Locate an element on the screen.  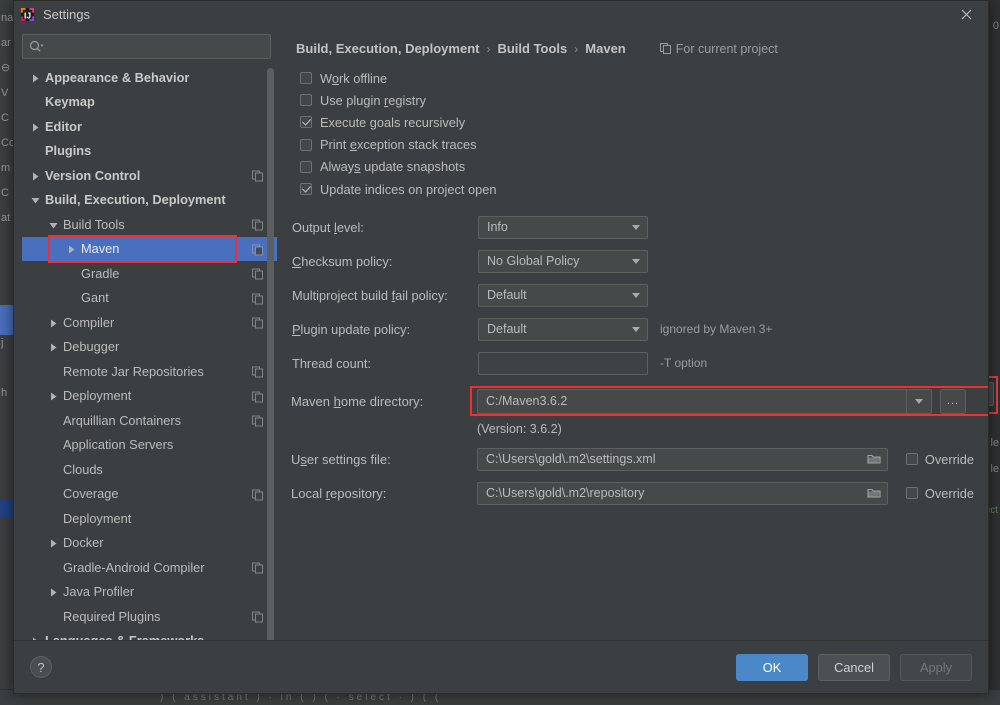
background-left-fragment: ar is located at coordinates (6, 43).